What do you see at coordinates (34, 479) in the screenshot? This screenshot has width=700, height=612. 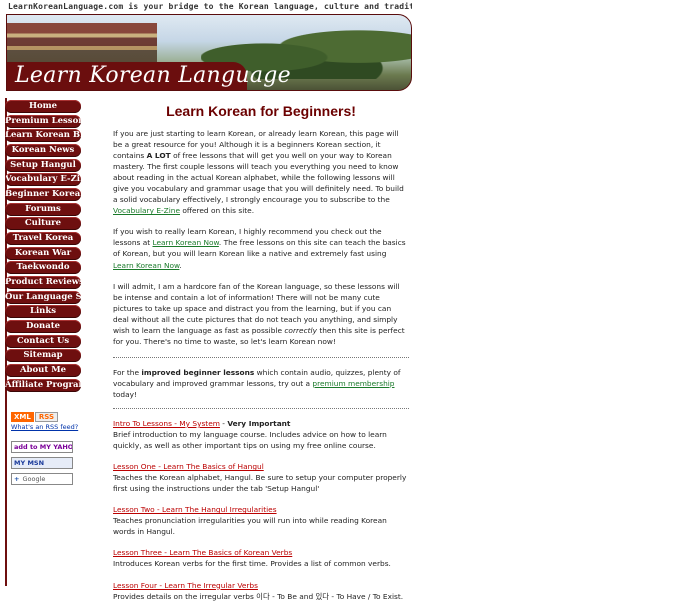 I see `google-label: Google` at bounding box center [34, 479].